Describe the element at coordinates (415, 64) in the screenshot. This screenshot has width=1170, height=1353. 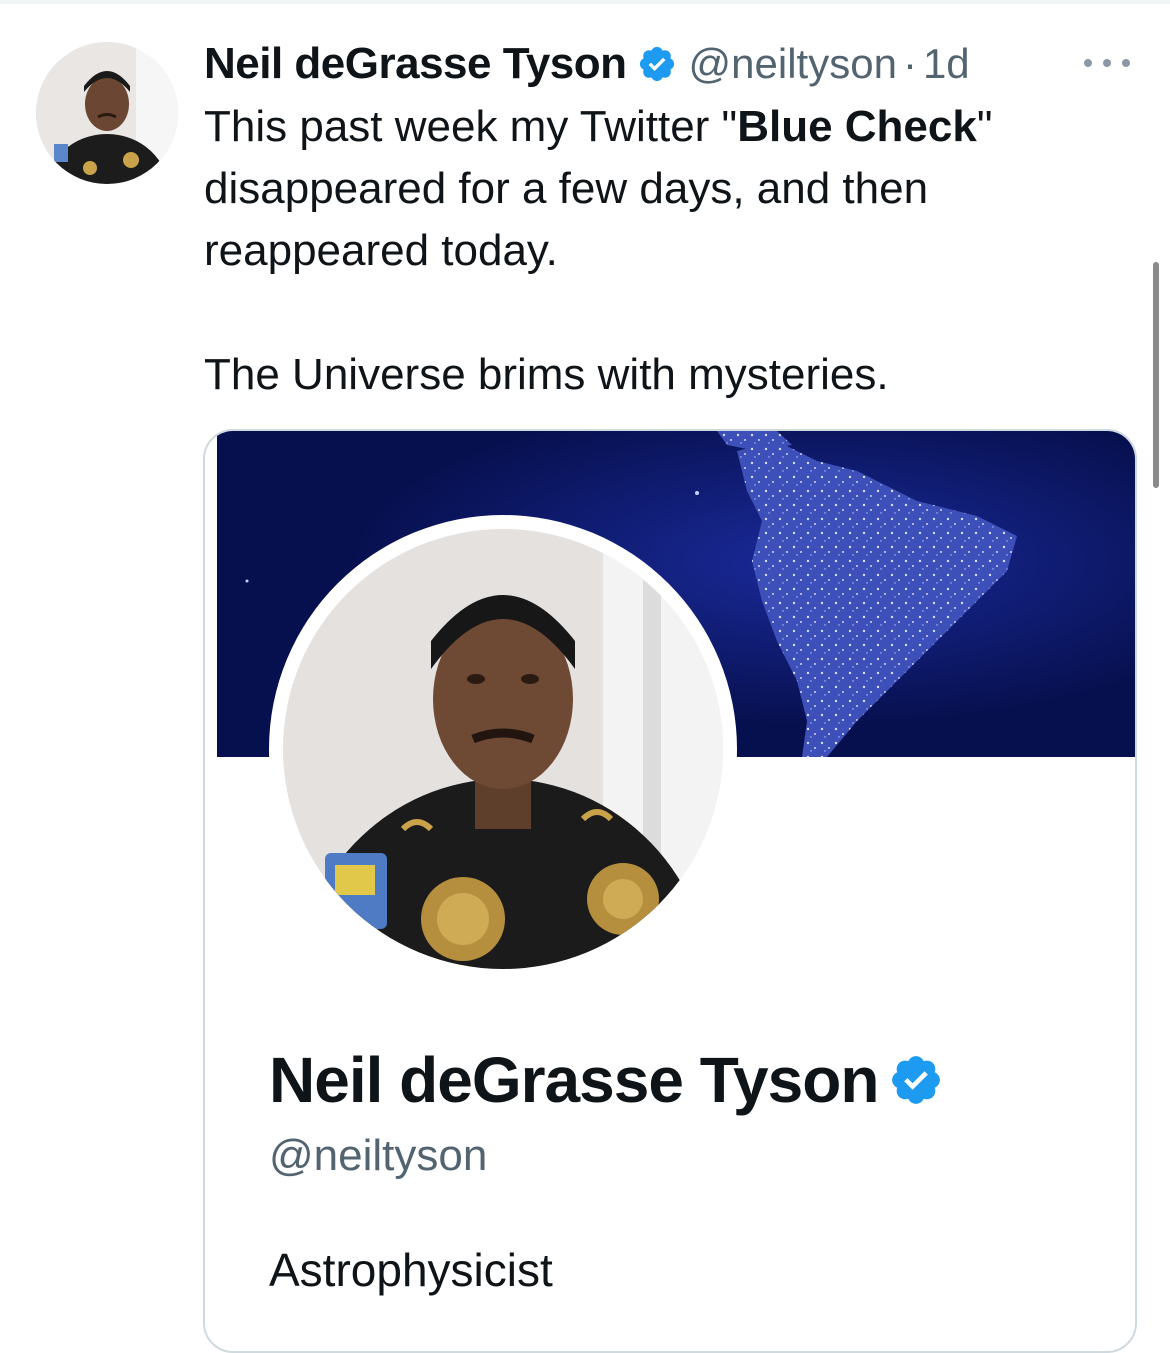
I see `author-display-name: Neil deGrasse Tyson` at that location.